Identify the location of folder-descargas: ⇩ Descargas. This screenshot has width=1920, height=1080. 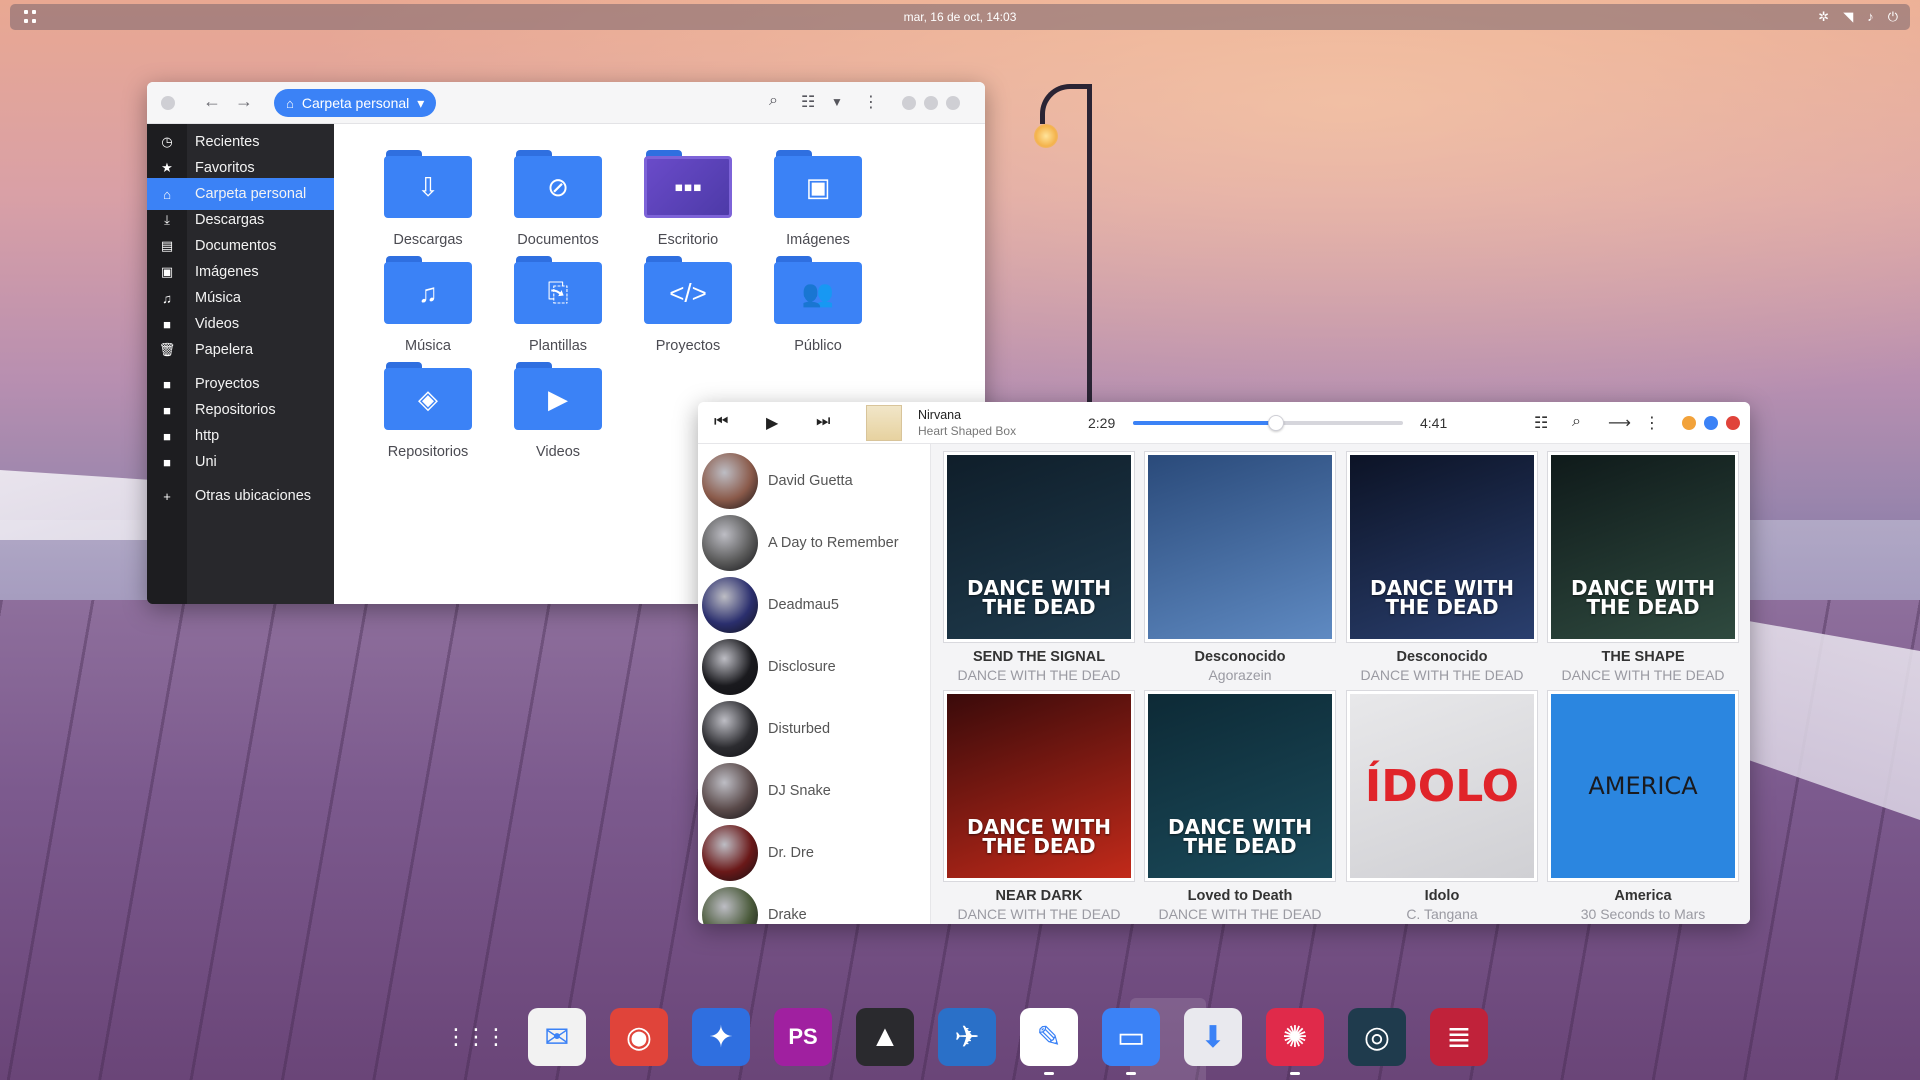
(428, 210).